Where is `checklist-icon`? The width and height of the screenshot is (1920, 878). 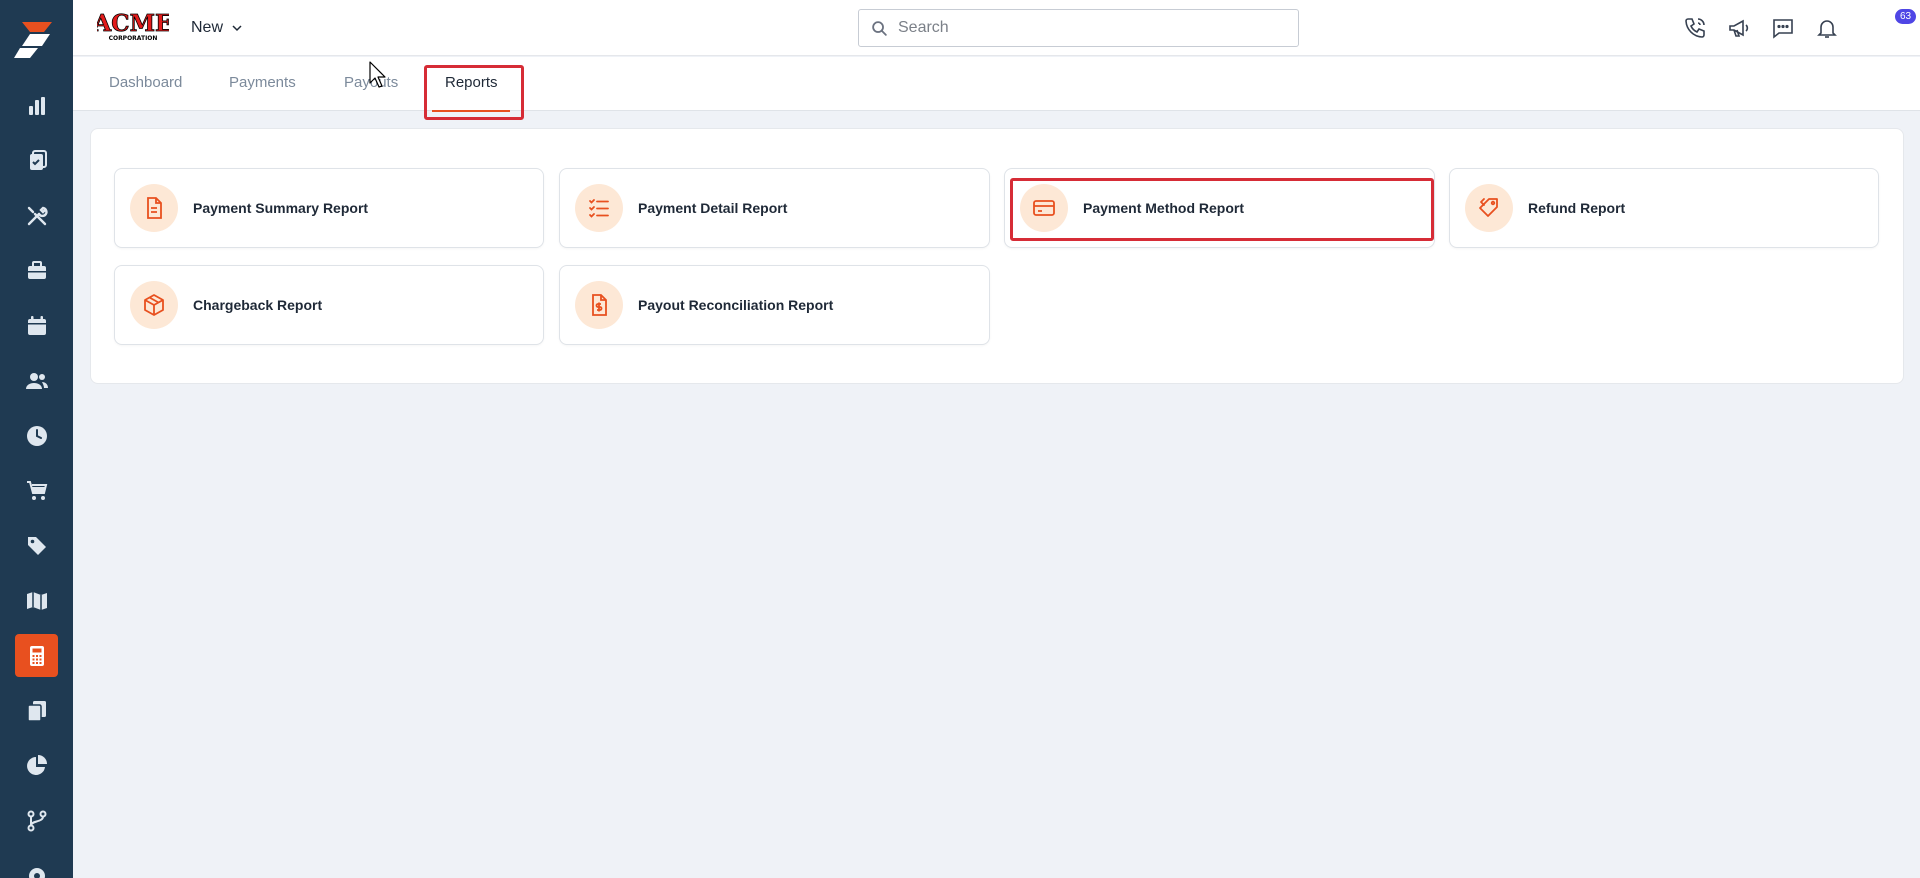 checklist-icon is located at coordinates (599, 208).